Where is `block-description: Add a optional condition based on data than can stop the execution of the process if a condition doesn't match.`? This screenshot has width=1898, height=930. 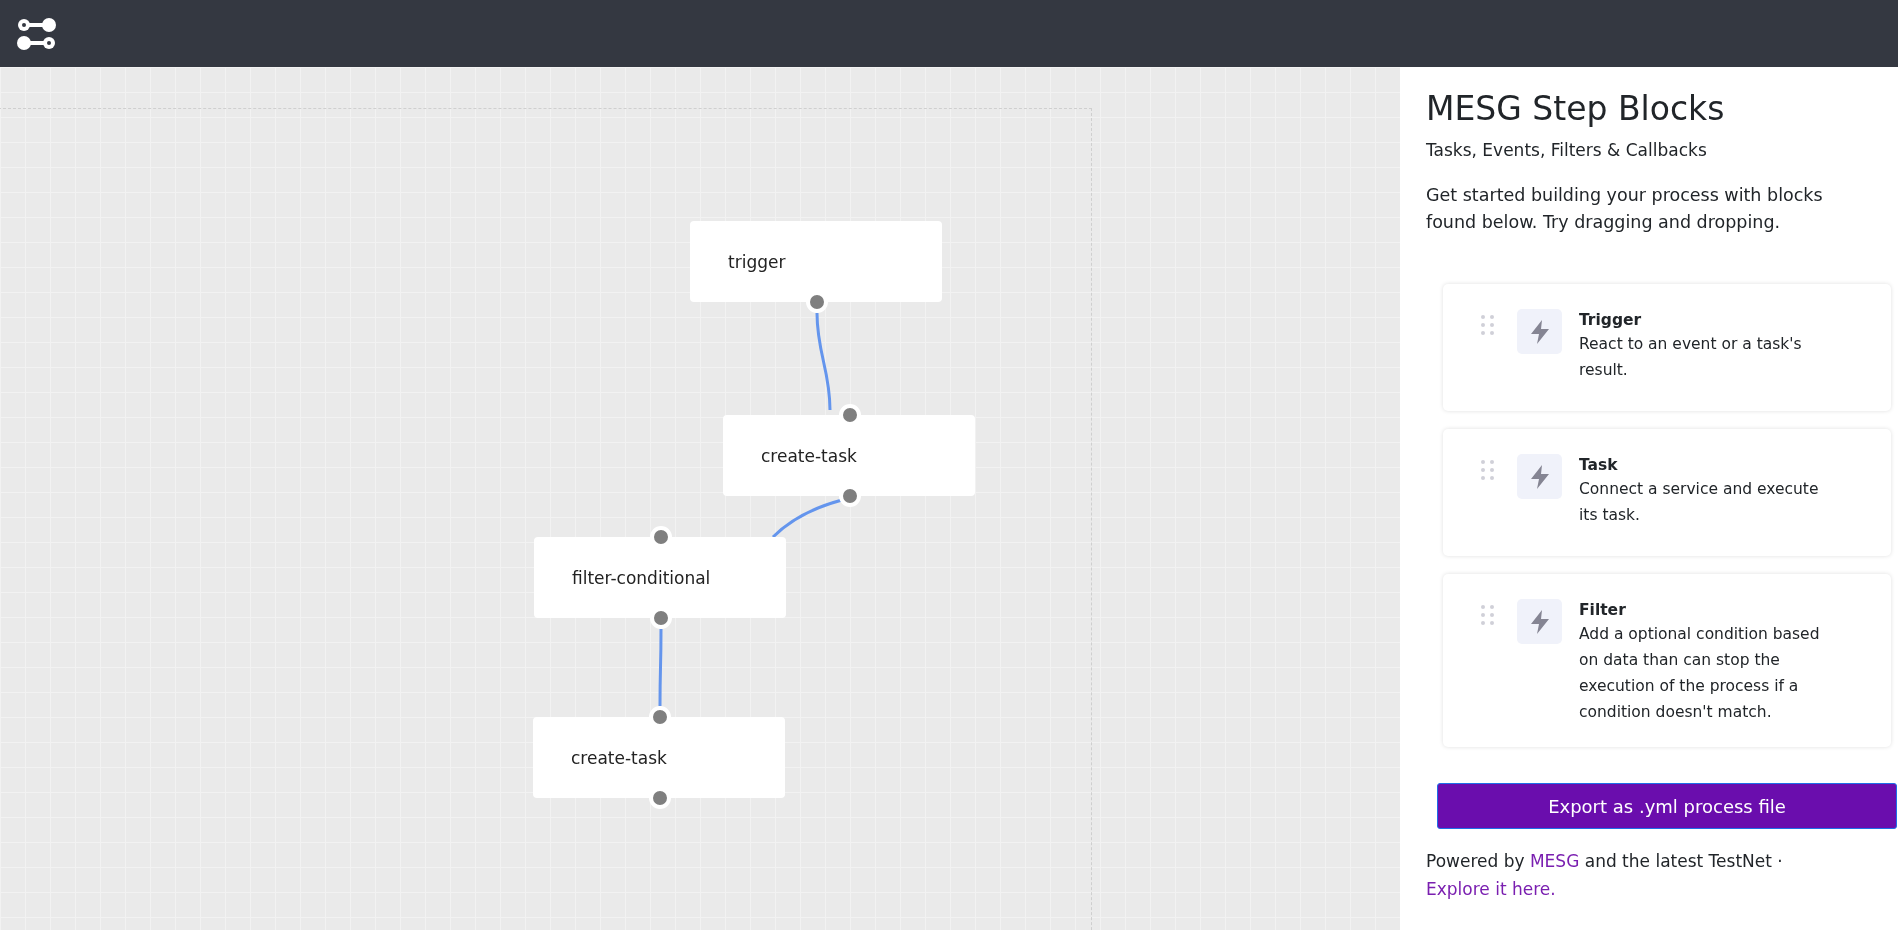
block-description: Add a optional condition based on data than can stop the execution of the process if a condition doesn't match. is located at coordinates (1700, 673).